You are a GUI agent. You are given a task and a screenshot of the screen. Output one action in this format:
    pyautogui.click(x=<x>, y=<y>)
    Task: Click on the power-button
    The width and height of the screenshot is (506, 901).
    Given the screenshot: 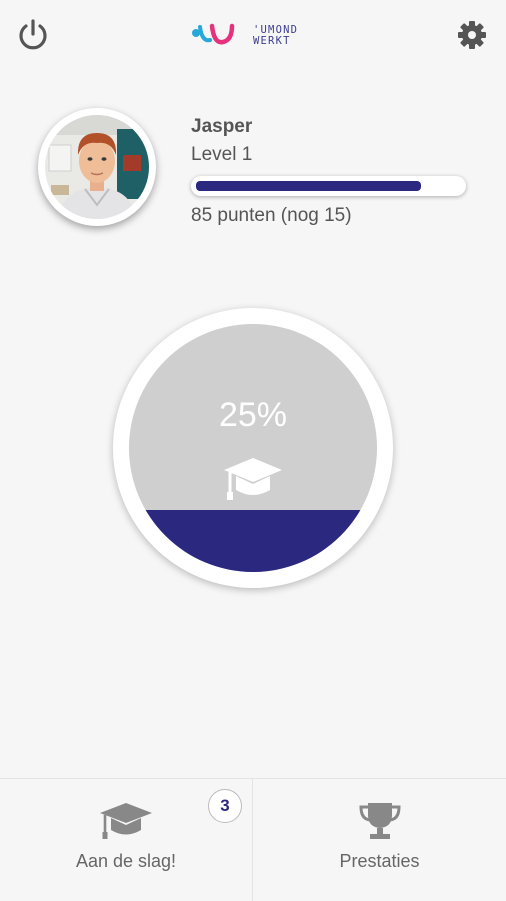 What is the action you would take?
    pyautogui.click(x=33, y=35)
    